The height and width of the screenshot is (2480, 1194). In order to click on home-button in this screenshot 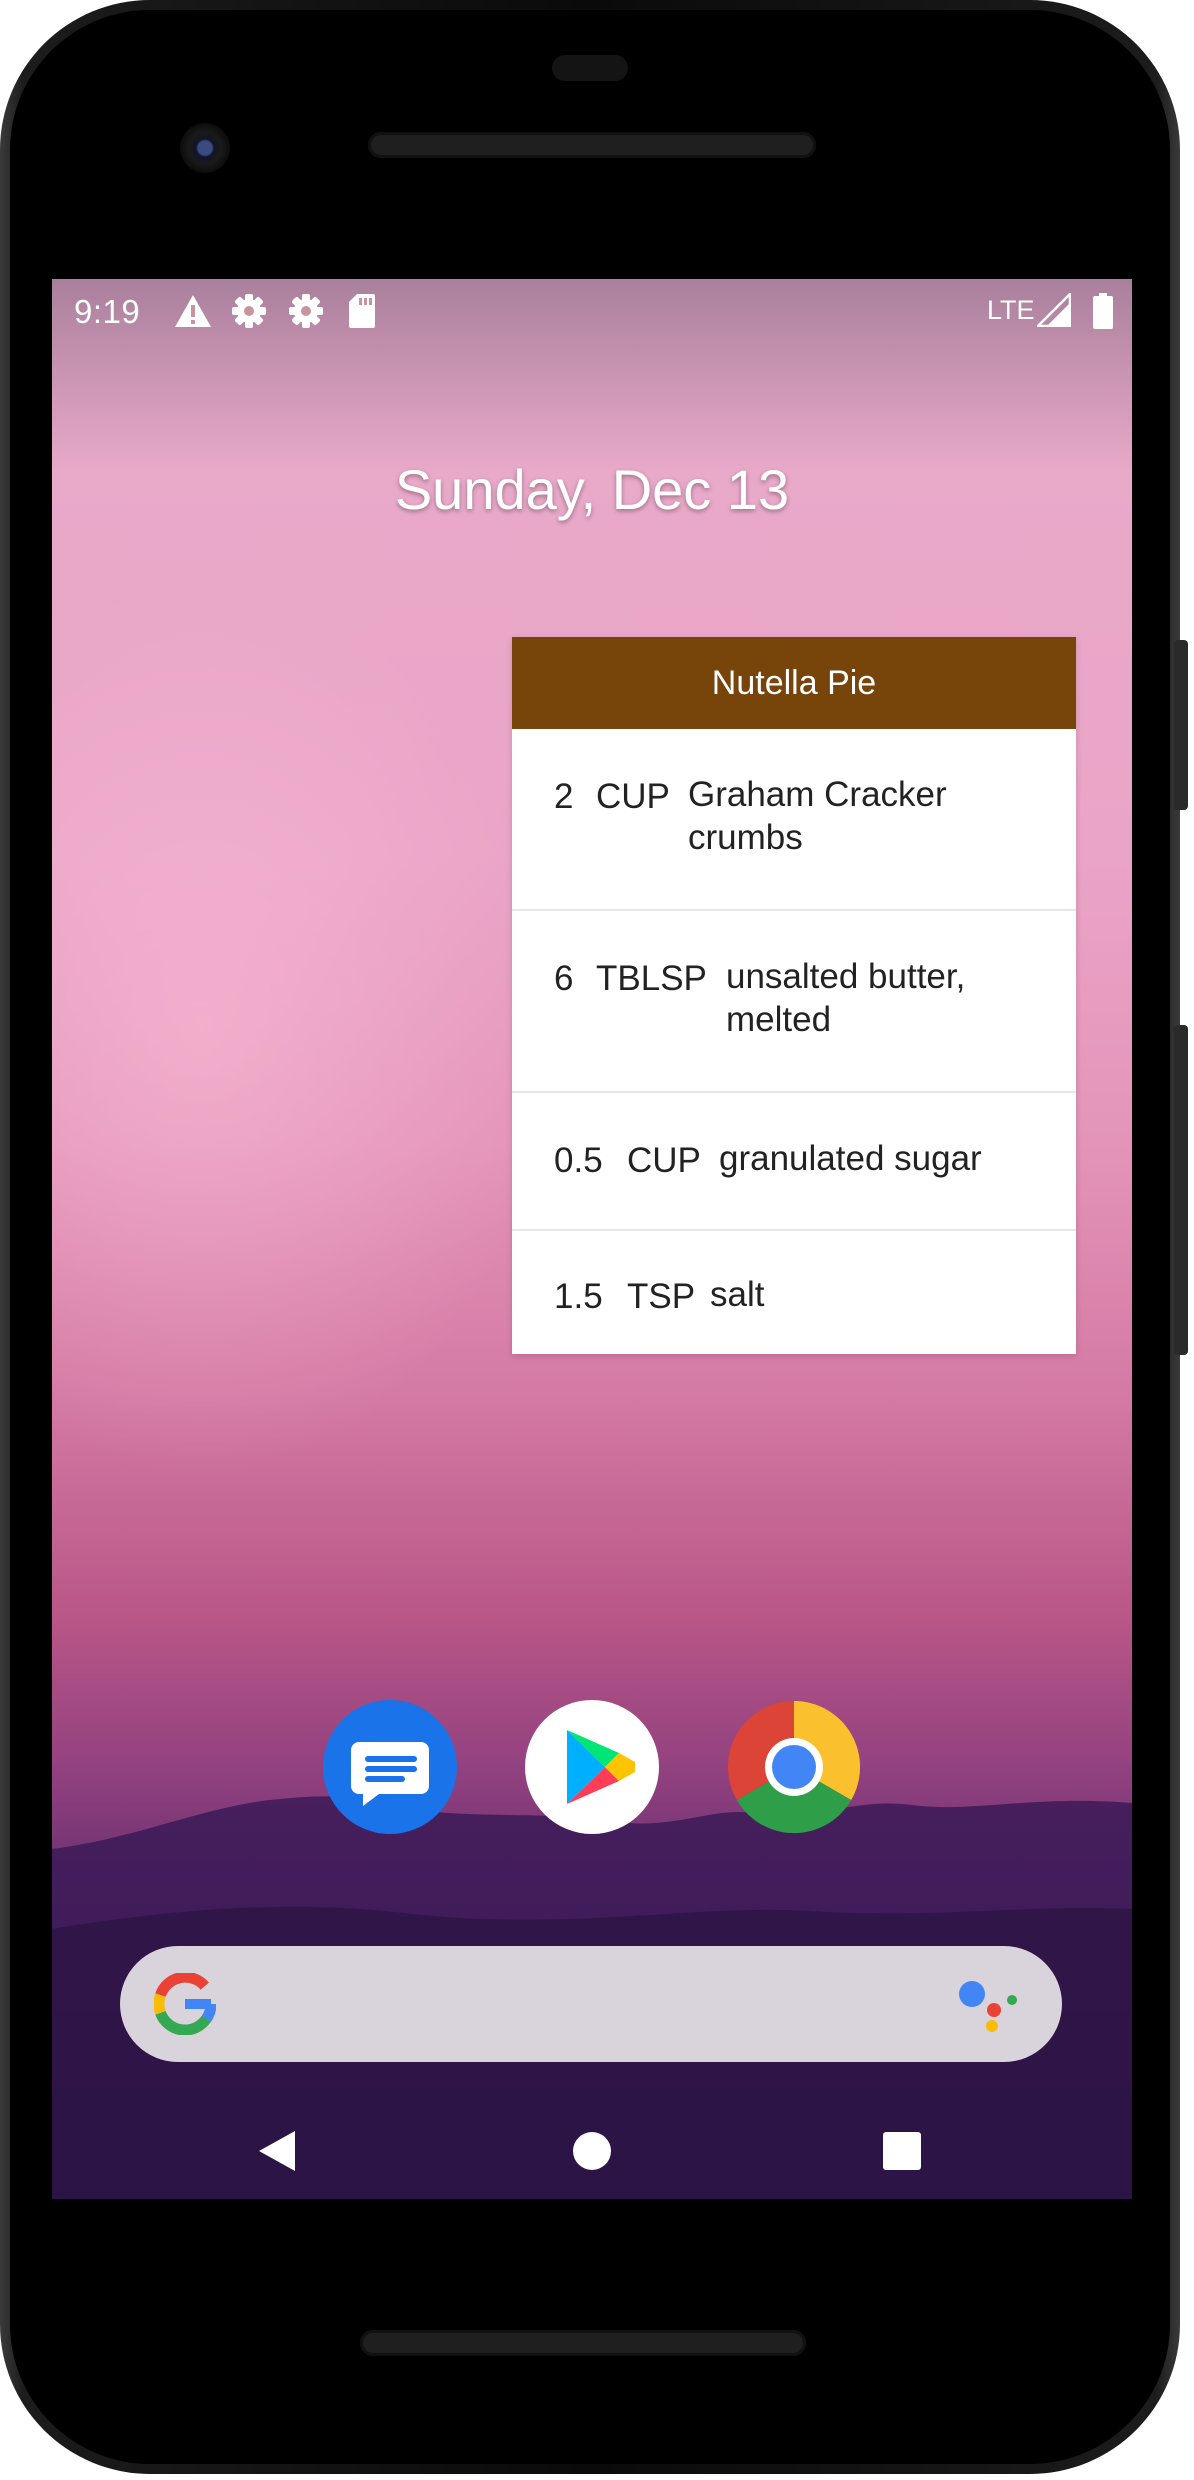, I will do `click(592, 2151)`.